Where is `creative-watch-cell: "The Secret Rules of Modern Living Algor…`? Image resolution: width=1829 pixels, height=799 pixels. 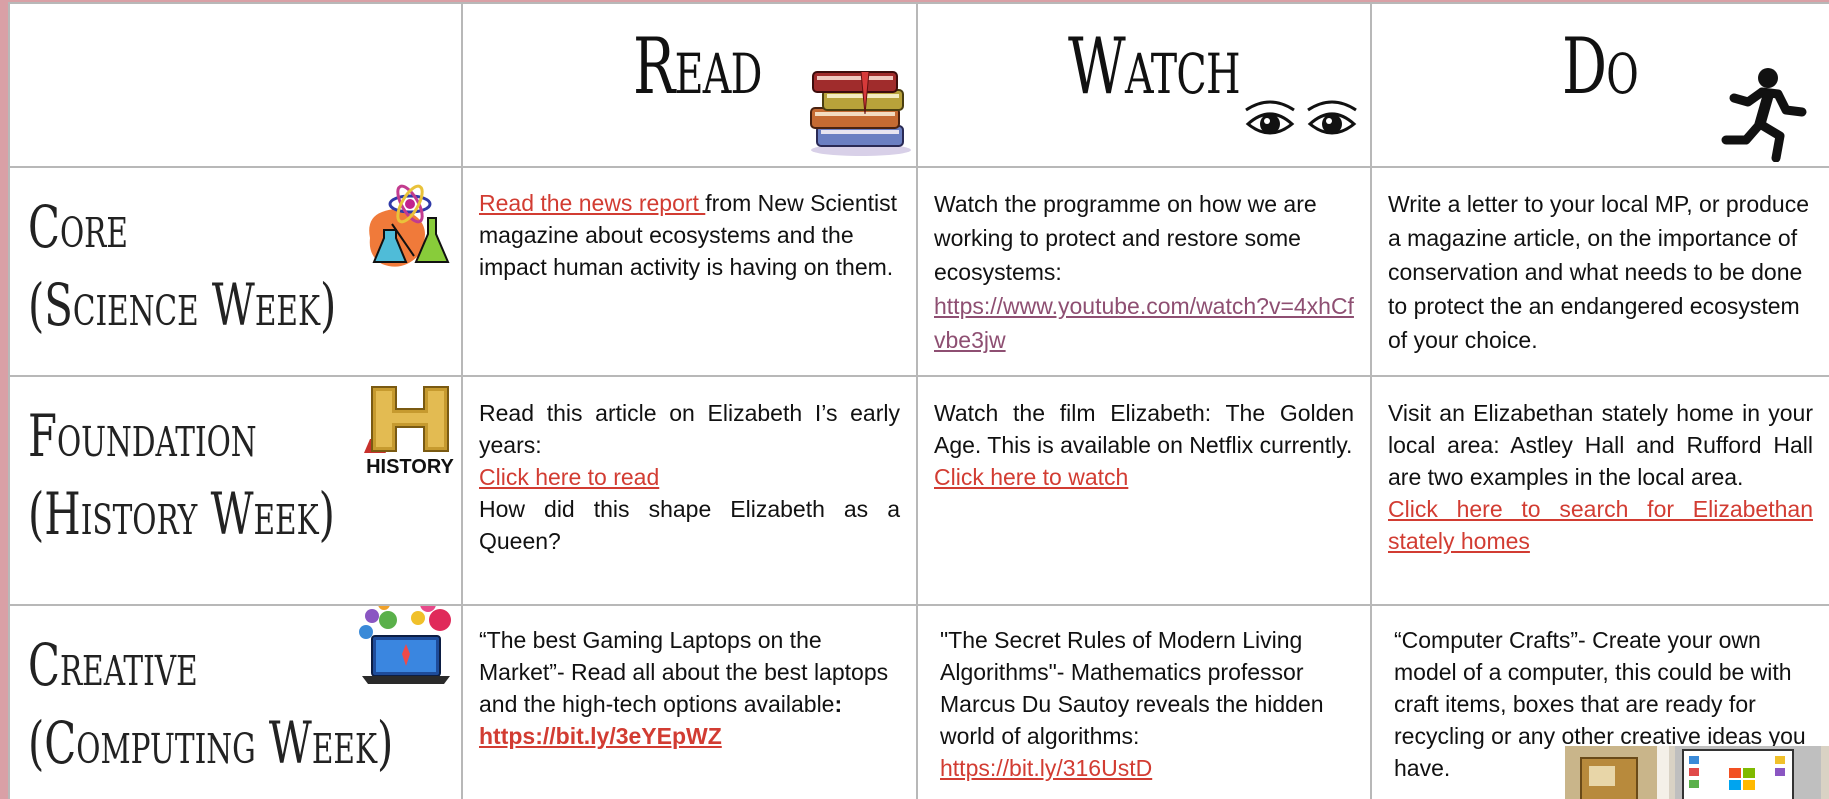
creative-watch-cell: "The Secret Rules of Modern Living Algor… is located at coordinates (1144, 701).